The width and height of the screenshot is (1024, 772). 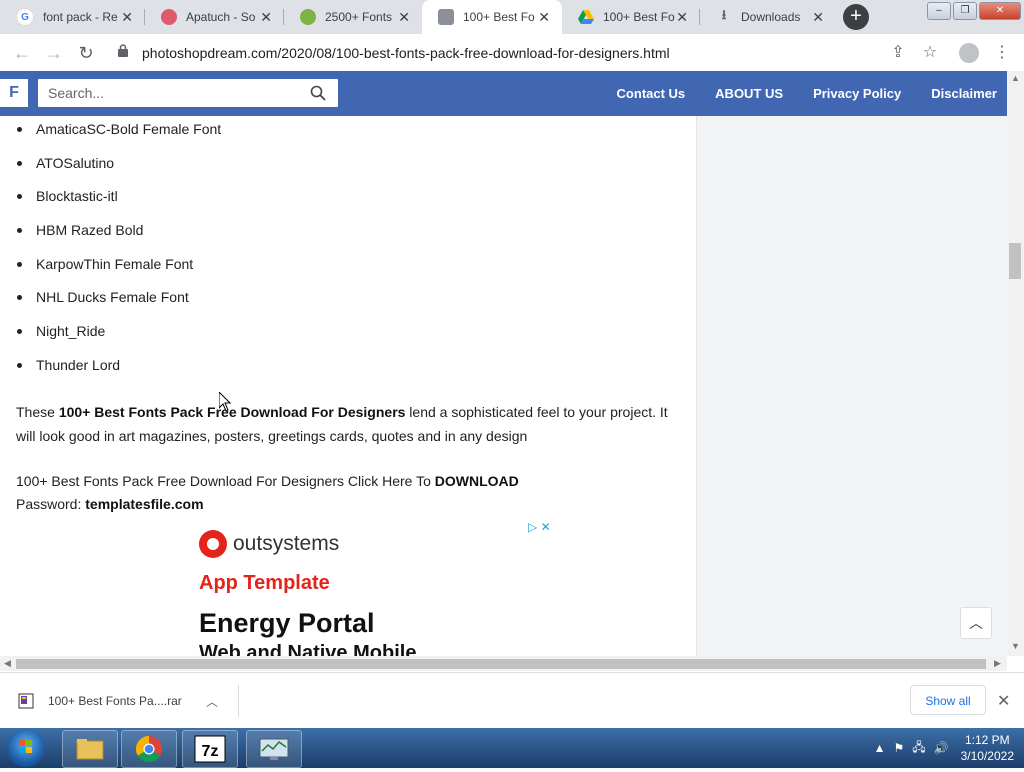 I want to click on taskbar-file-explorer, so click(x=90, y=749).